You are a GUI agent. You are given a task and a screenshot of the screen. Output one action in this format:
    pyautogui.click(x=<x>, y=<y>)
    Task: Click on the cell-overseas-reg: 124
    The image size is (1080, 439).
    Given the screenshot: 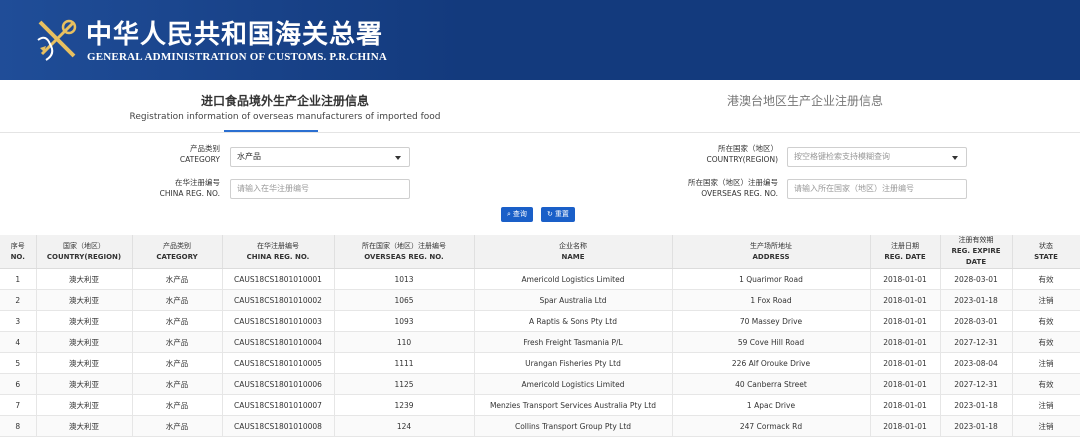 What is the action you would take?
    pyautogui.click(x=404, y=426)
    